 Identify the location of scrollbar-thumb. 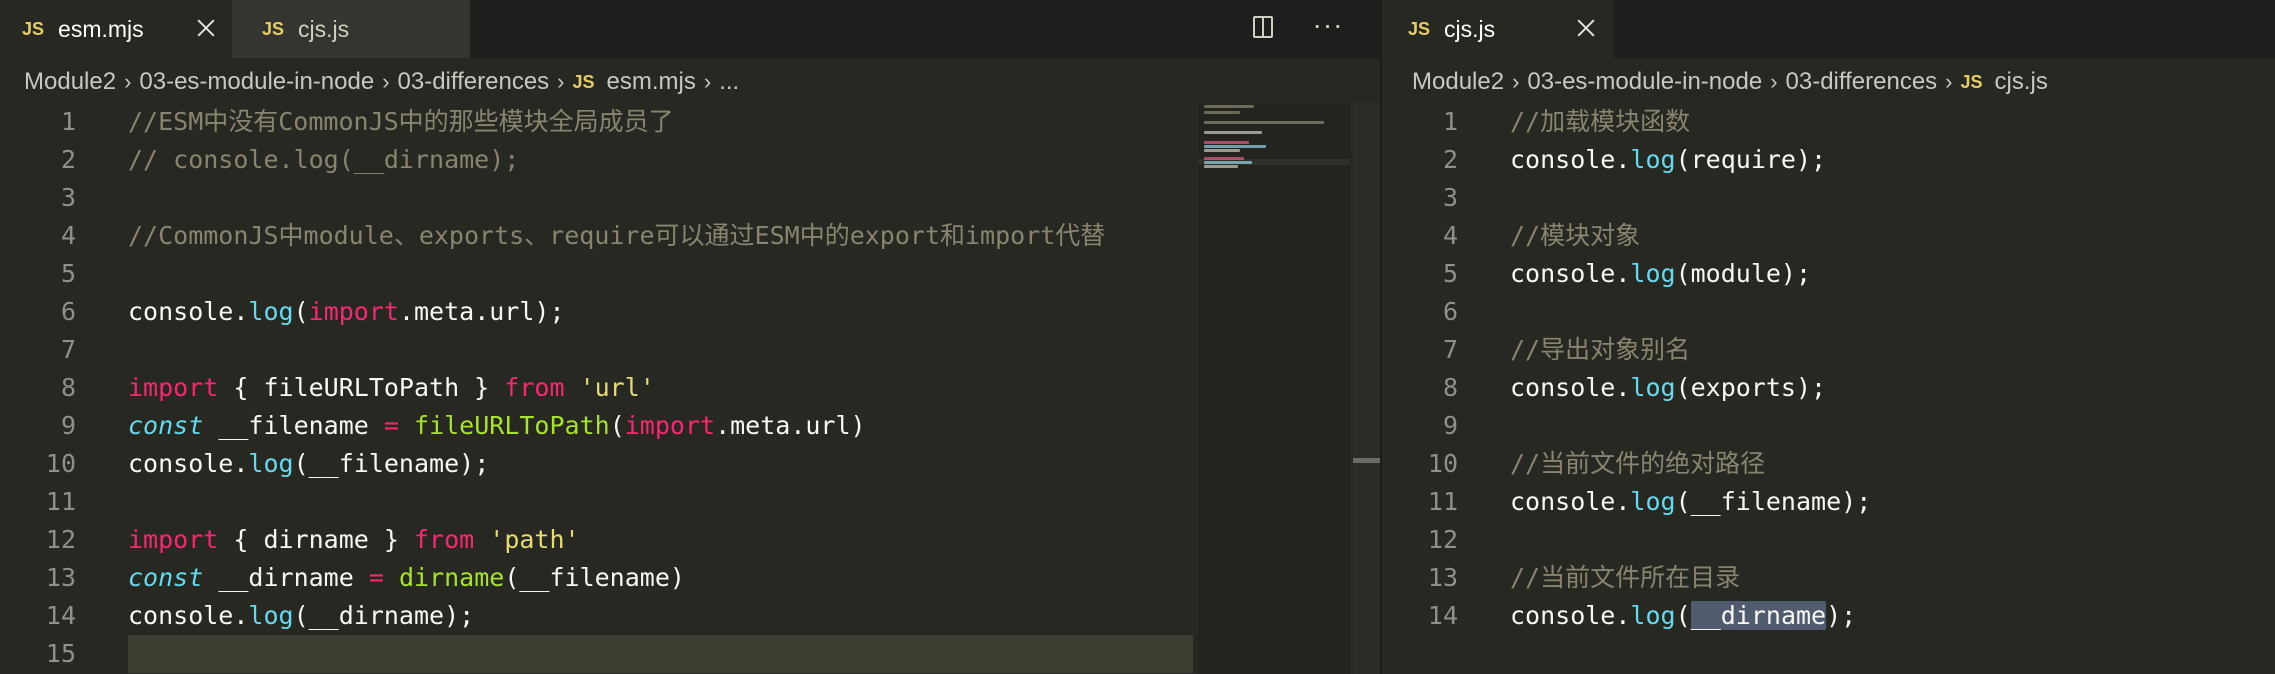
(1366, 460).